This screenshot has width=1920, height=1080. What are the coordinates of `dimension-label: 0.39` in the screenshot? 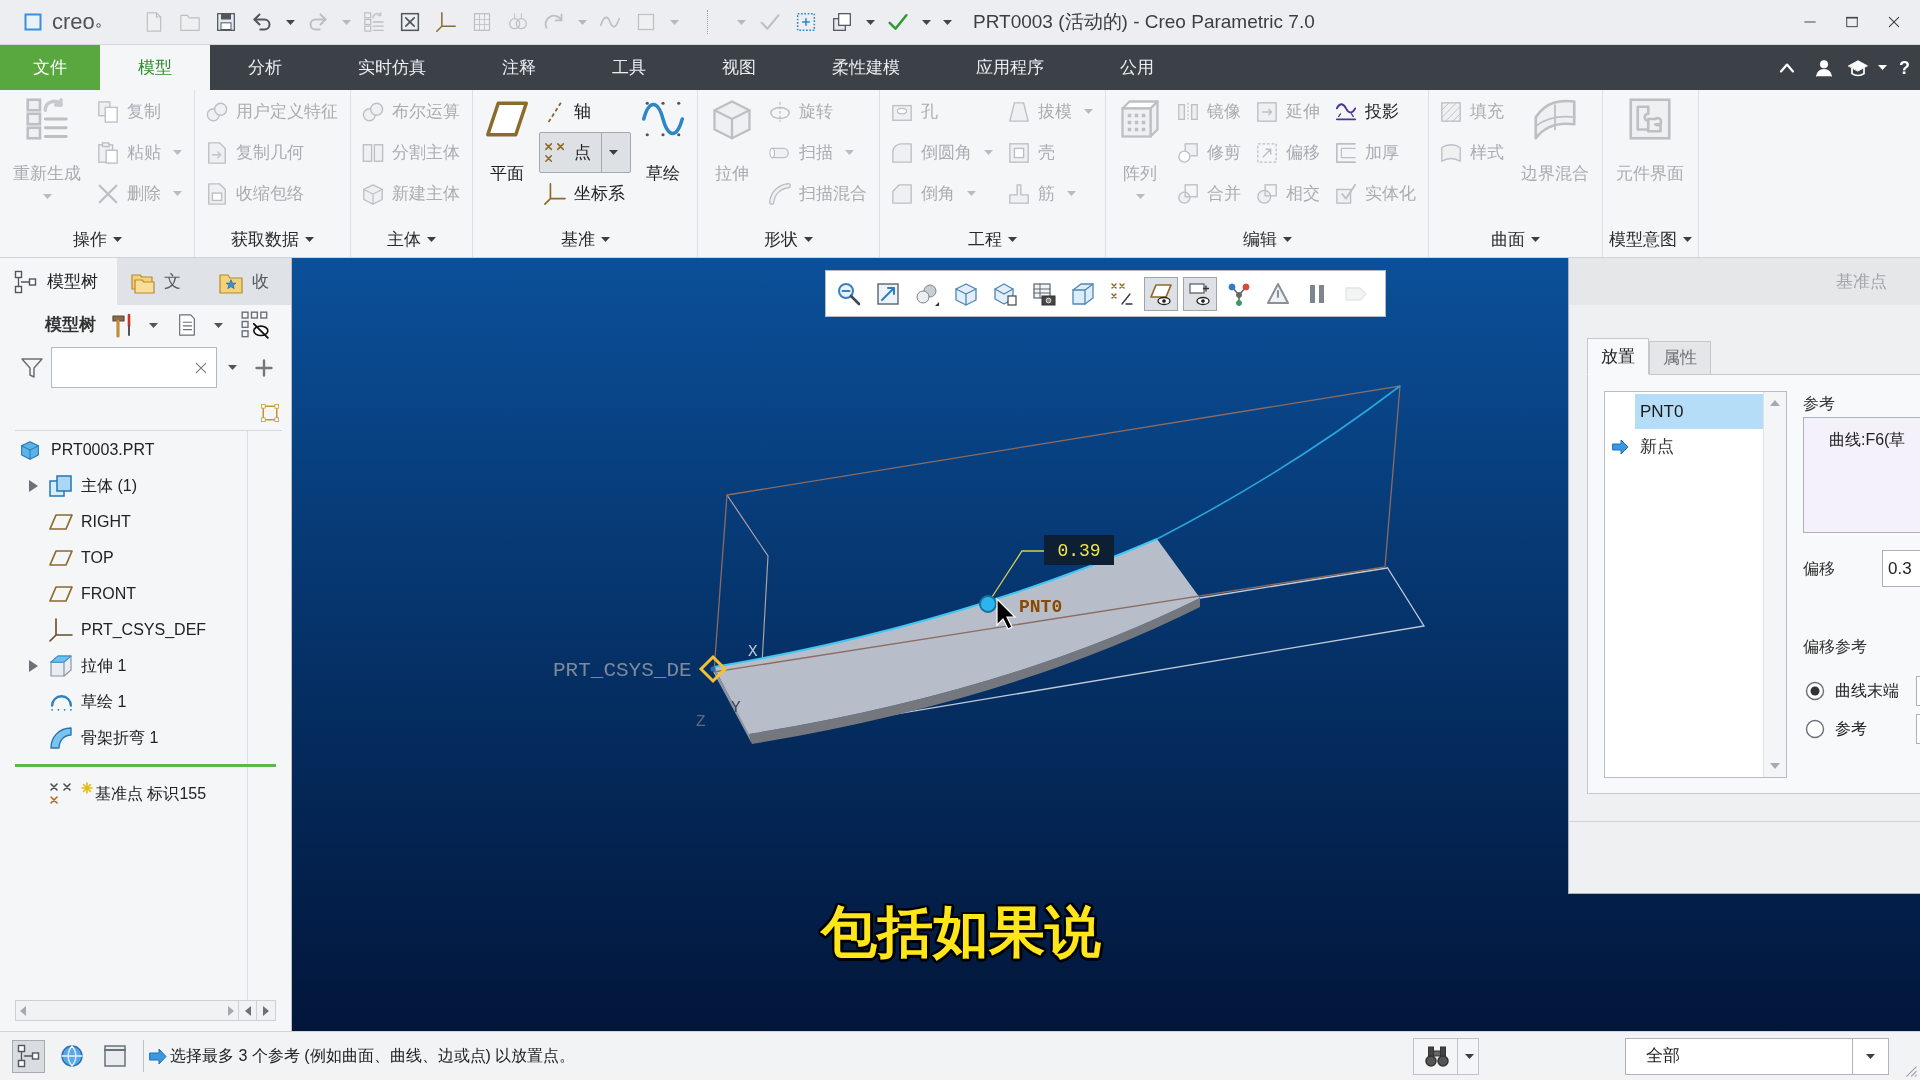 It's located at (1079, 550).